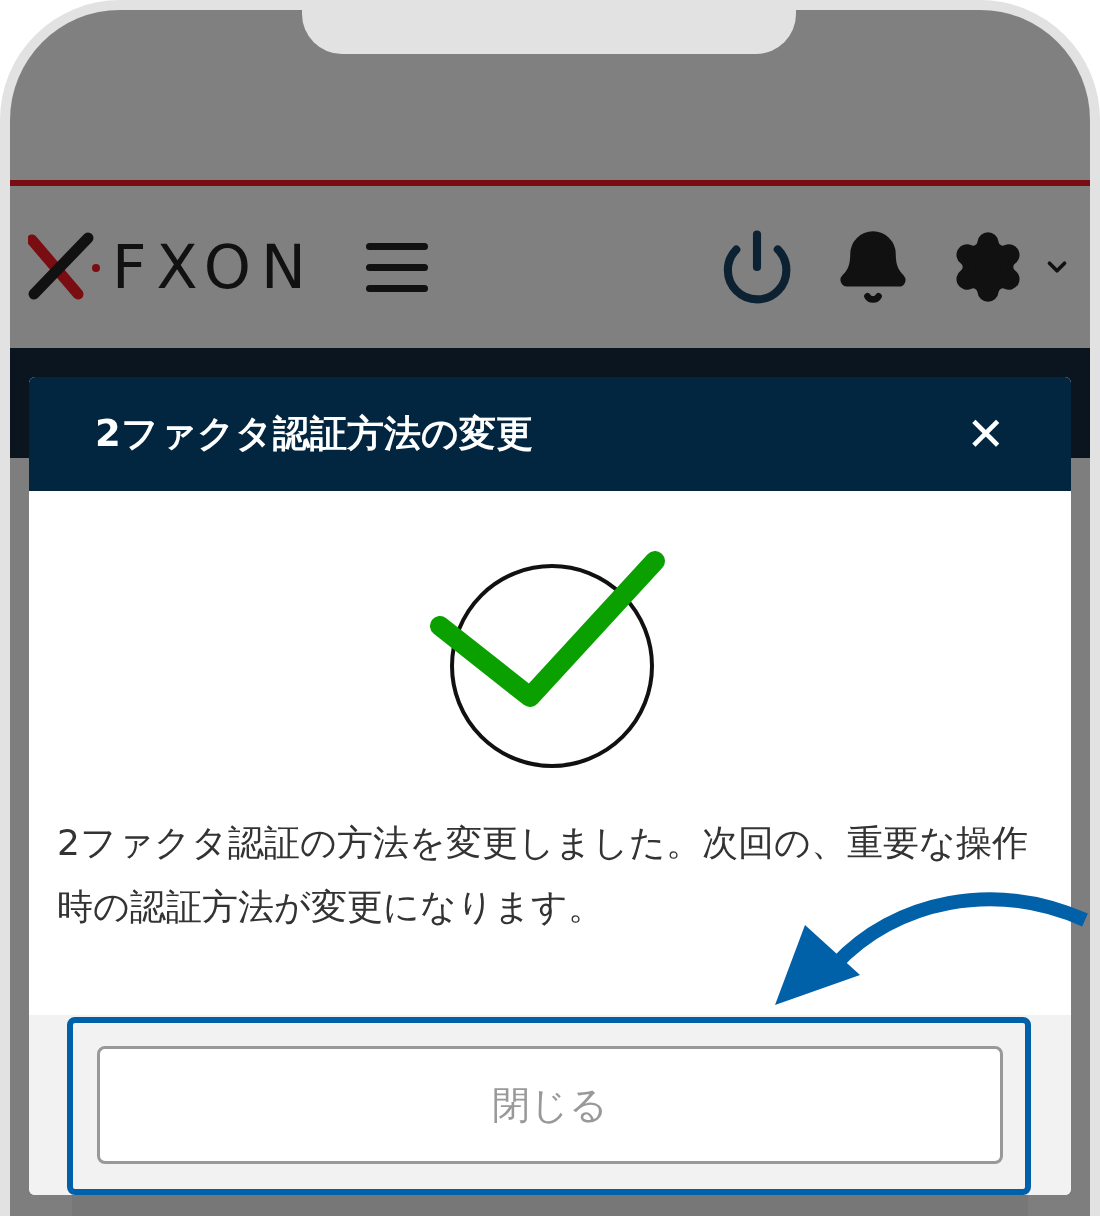 The image size is (1100, 1216). What do you see at coordinates (396, 267) in the screenshot?
I see `menu-icon` at bounding box center [396, 267].